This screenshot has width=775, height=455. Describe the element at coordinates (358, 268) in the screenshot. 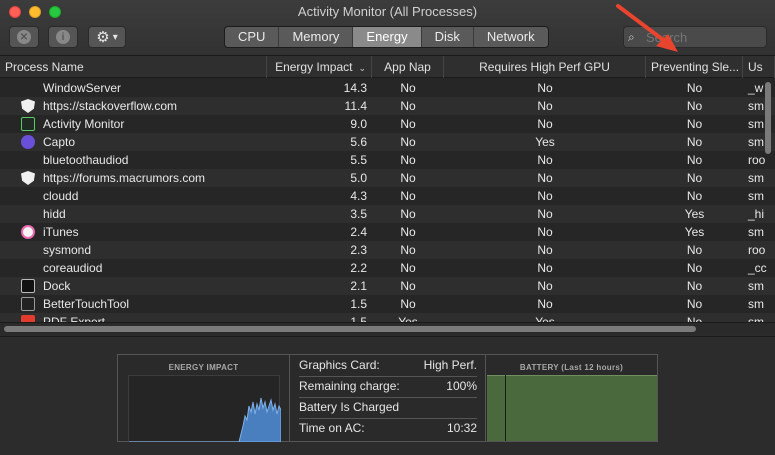

I see `cell-energy-impact: 2.2` at that location.